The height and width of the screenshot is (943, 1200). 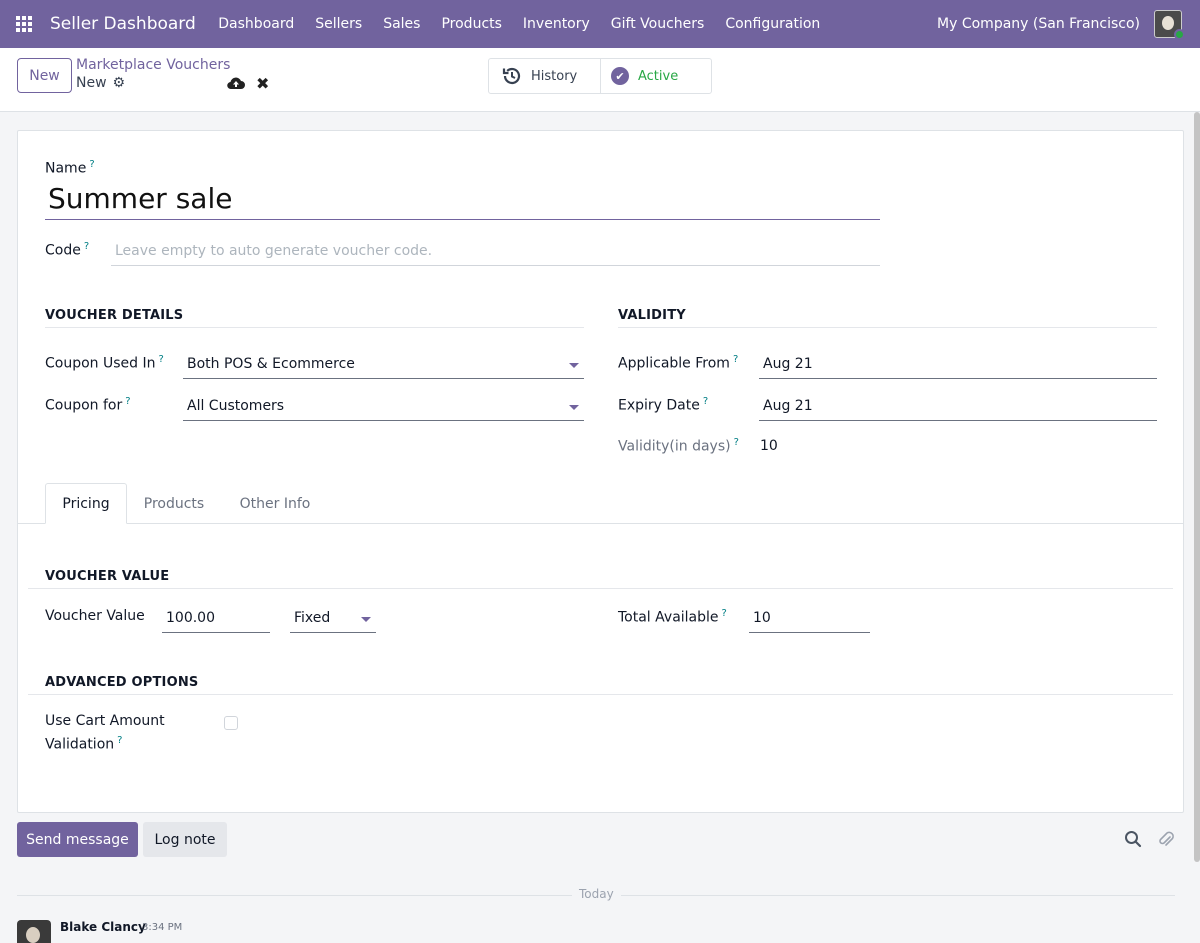 I want to click on voucher-value-amount-input: 100.00, so click(x=216, y=619).